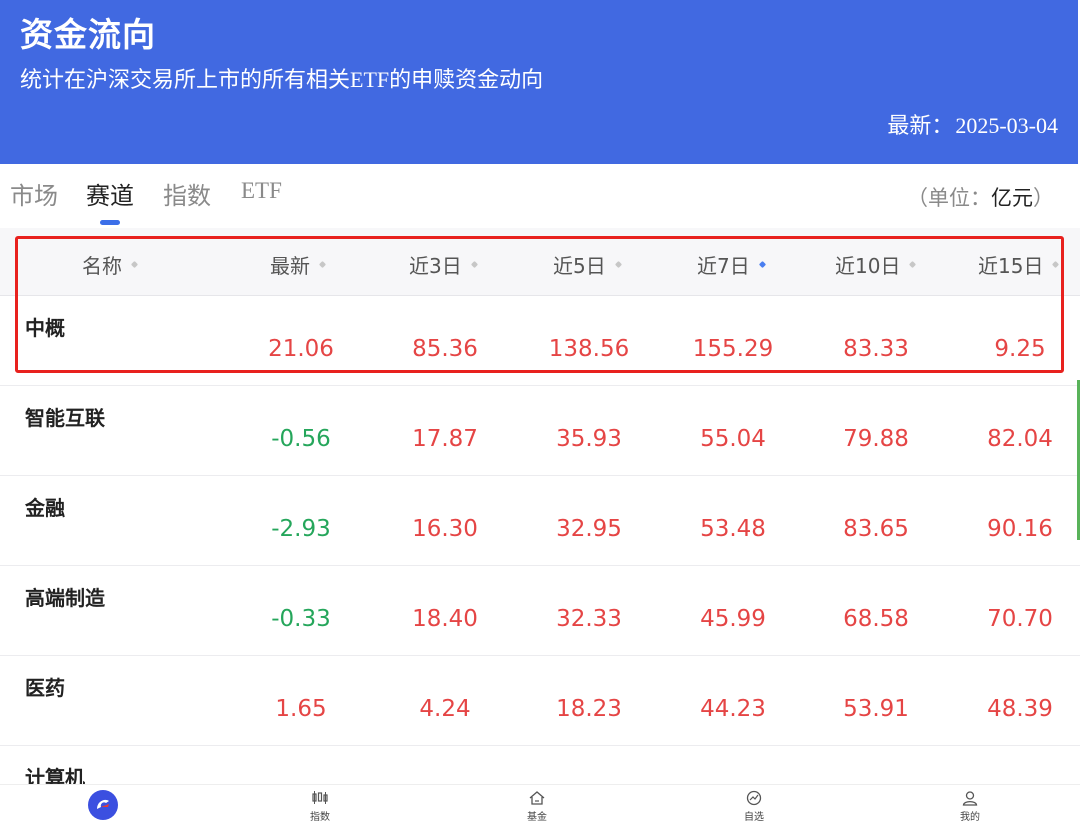 The width and height of the screenshot is (1080, 827). Describe the element at coordinates (1043, 198) in the screenshot. I see `unit-suffix: ）` at that location.